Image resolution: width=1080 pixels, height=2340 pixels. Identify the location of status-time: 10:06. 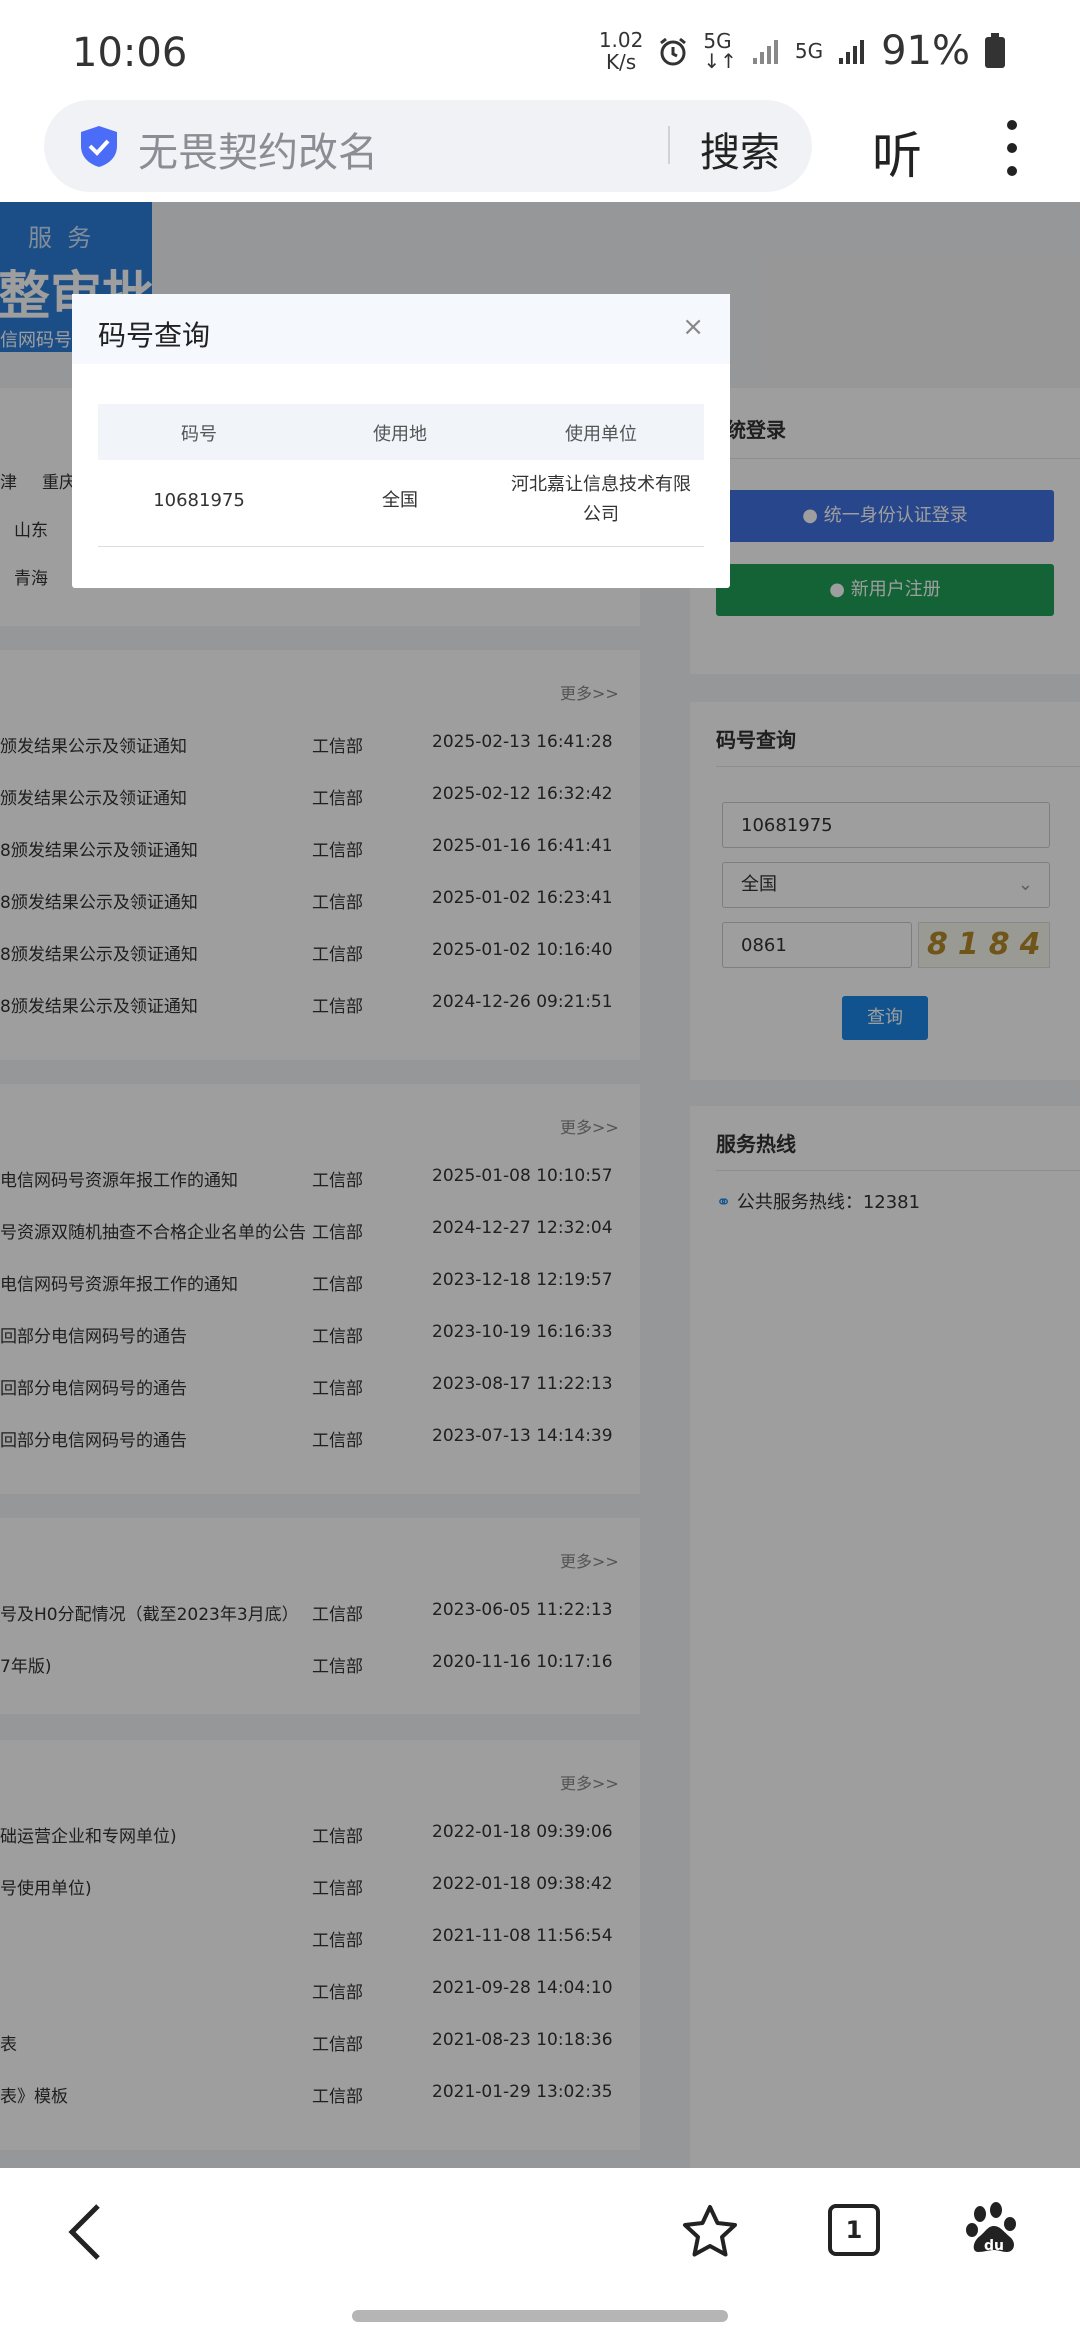
(130, 53).